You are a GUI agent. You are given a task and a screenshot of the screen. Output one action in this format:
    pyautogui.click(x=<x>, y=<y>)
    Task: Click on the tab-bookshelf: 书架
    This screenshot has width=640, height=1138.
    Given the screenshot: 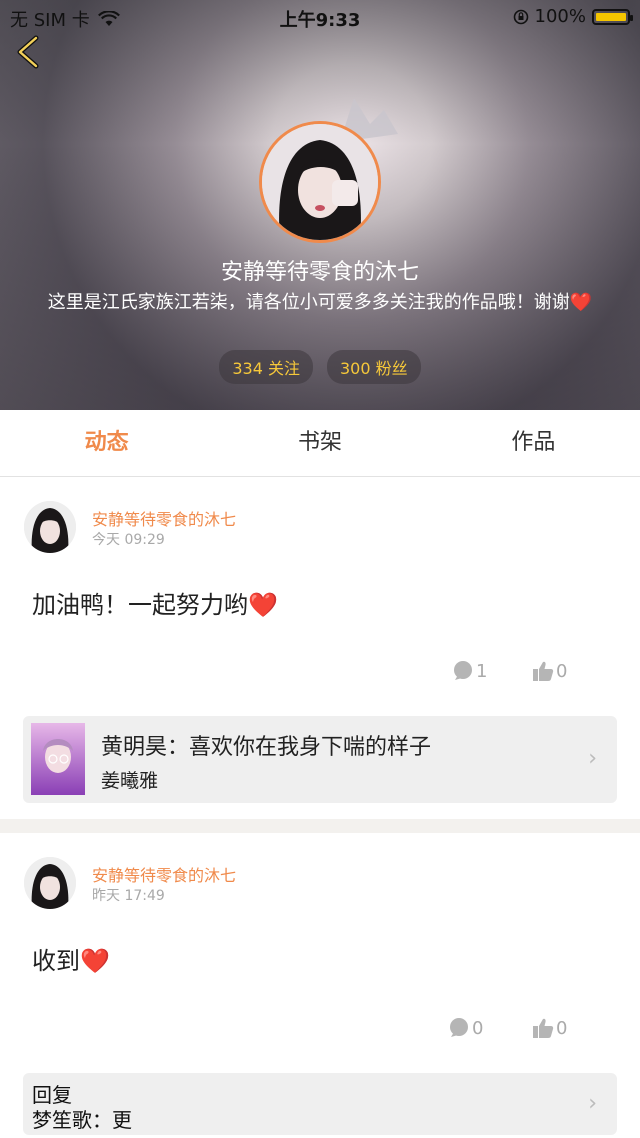 What is the action you would take?
    pyautogui.click(x=319, y=443)
    